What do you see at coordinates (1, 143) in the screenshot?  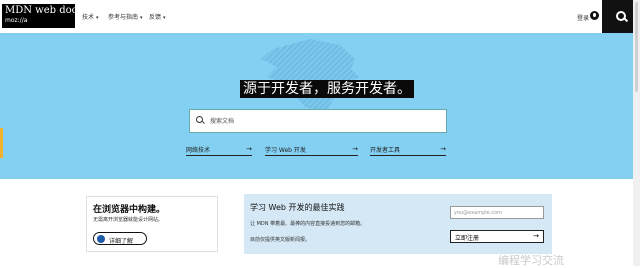 I see `accent-bar` at bounding box center [1, 143].